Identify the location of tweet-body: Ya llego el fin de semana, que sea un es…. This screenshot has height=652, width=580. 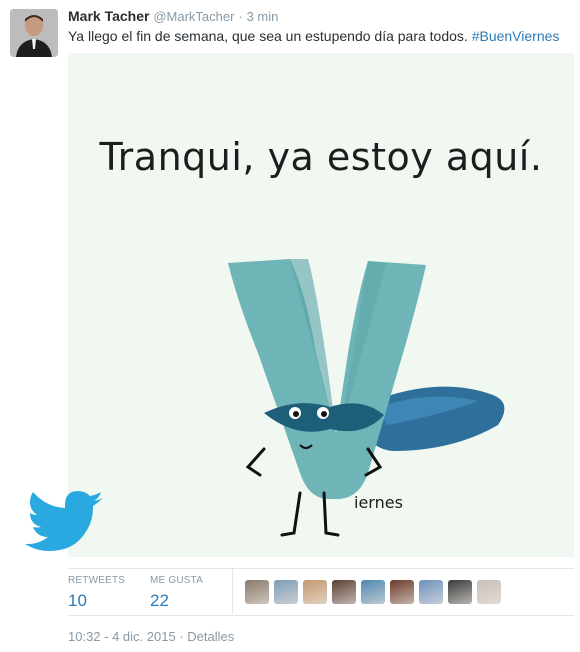
(268, 36).